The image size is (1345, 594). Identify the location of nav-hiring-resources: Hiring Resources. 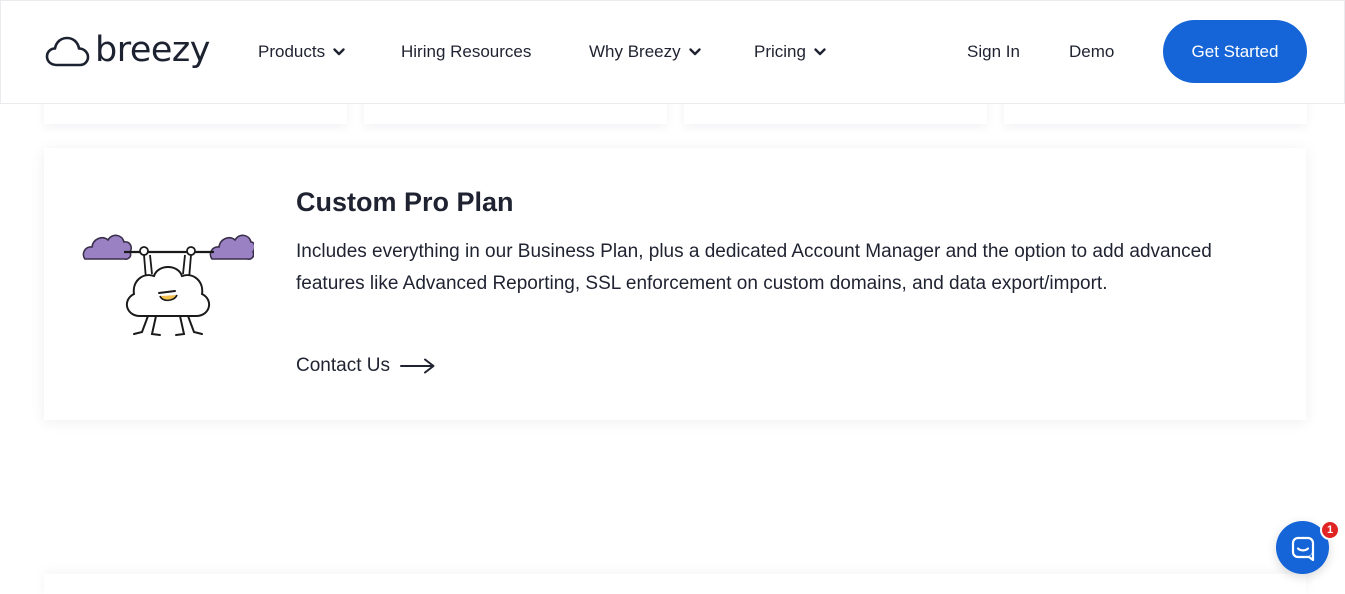
(466, 52).